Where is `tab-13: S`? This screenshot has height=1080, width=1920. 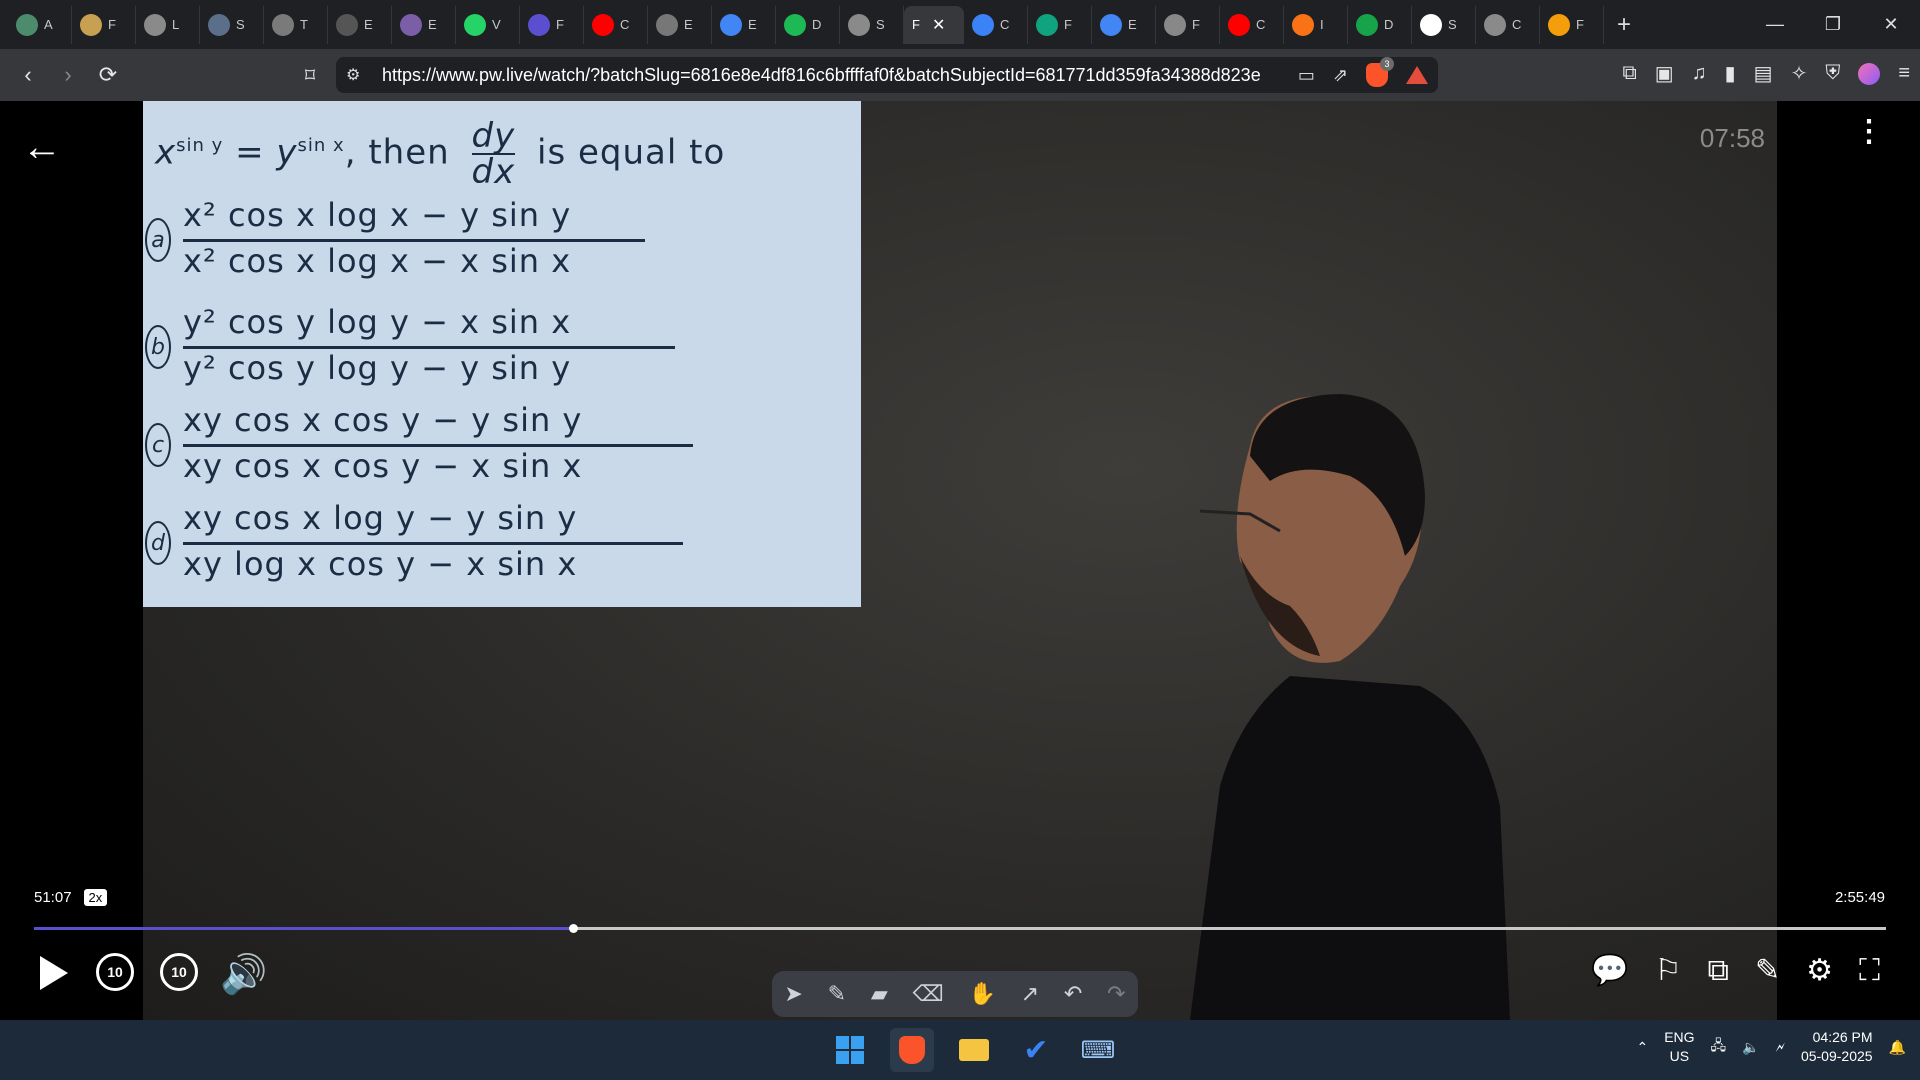
tab-13: S is located at coordinates (872, 24).